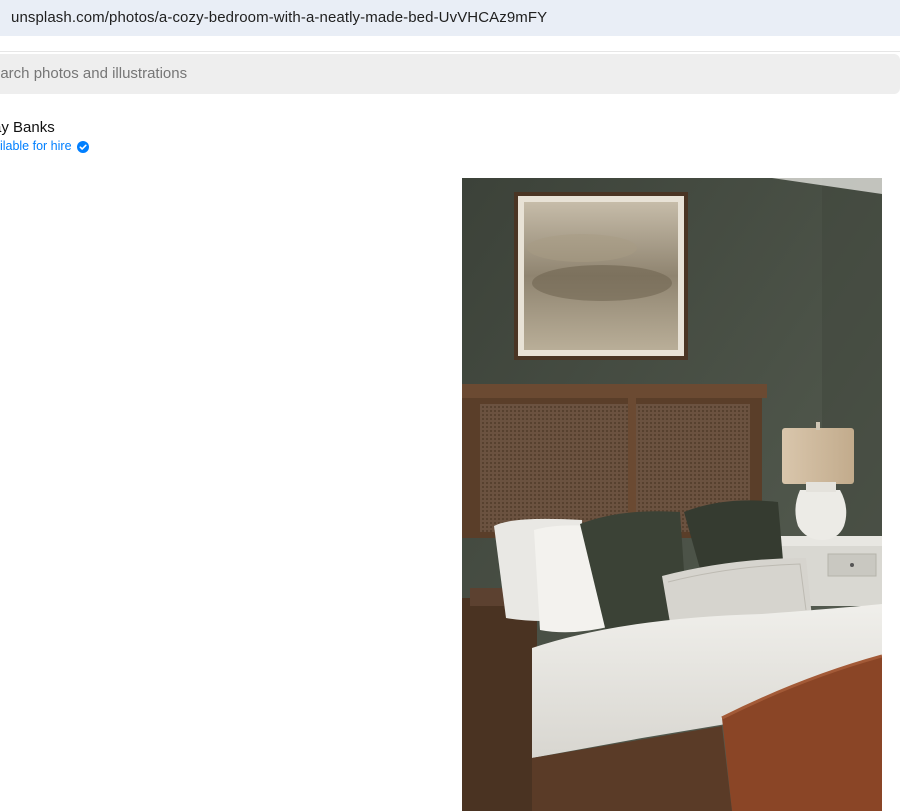 Image resolution: width=900 pixels, height=811 pixels. Describe the element at coordinates (450, 44) in the screenshot. I see `browser-toolbar-strip` at that location.